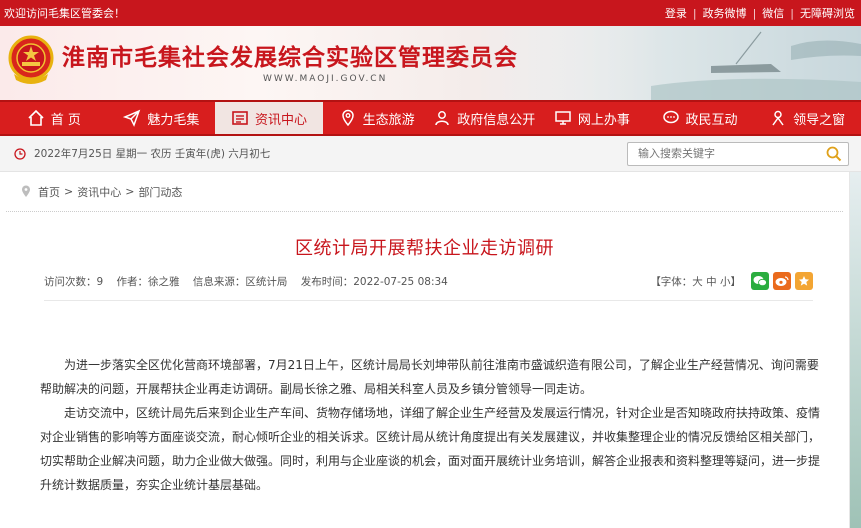  I want to click on nav-label: 生态旅游, so click(388, 120).